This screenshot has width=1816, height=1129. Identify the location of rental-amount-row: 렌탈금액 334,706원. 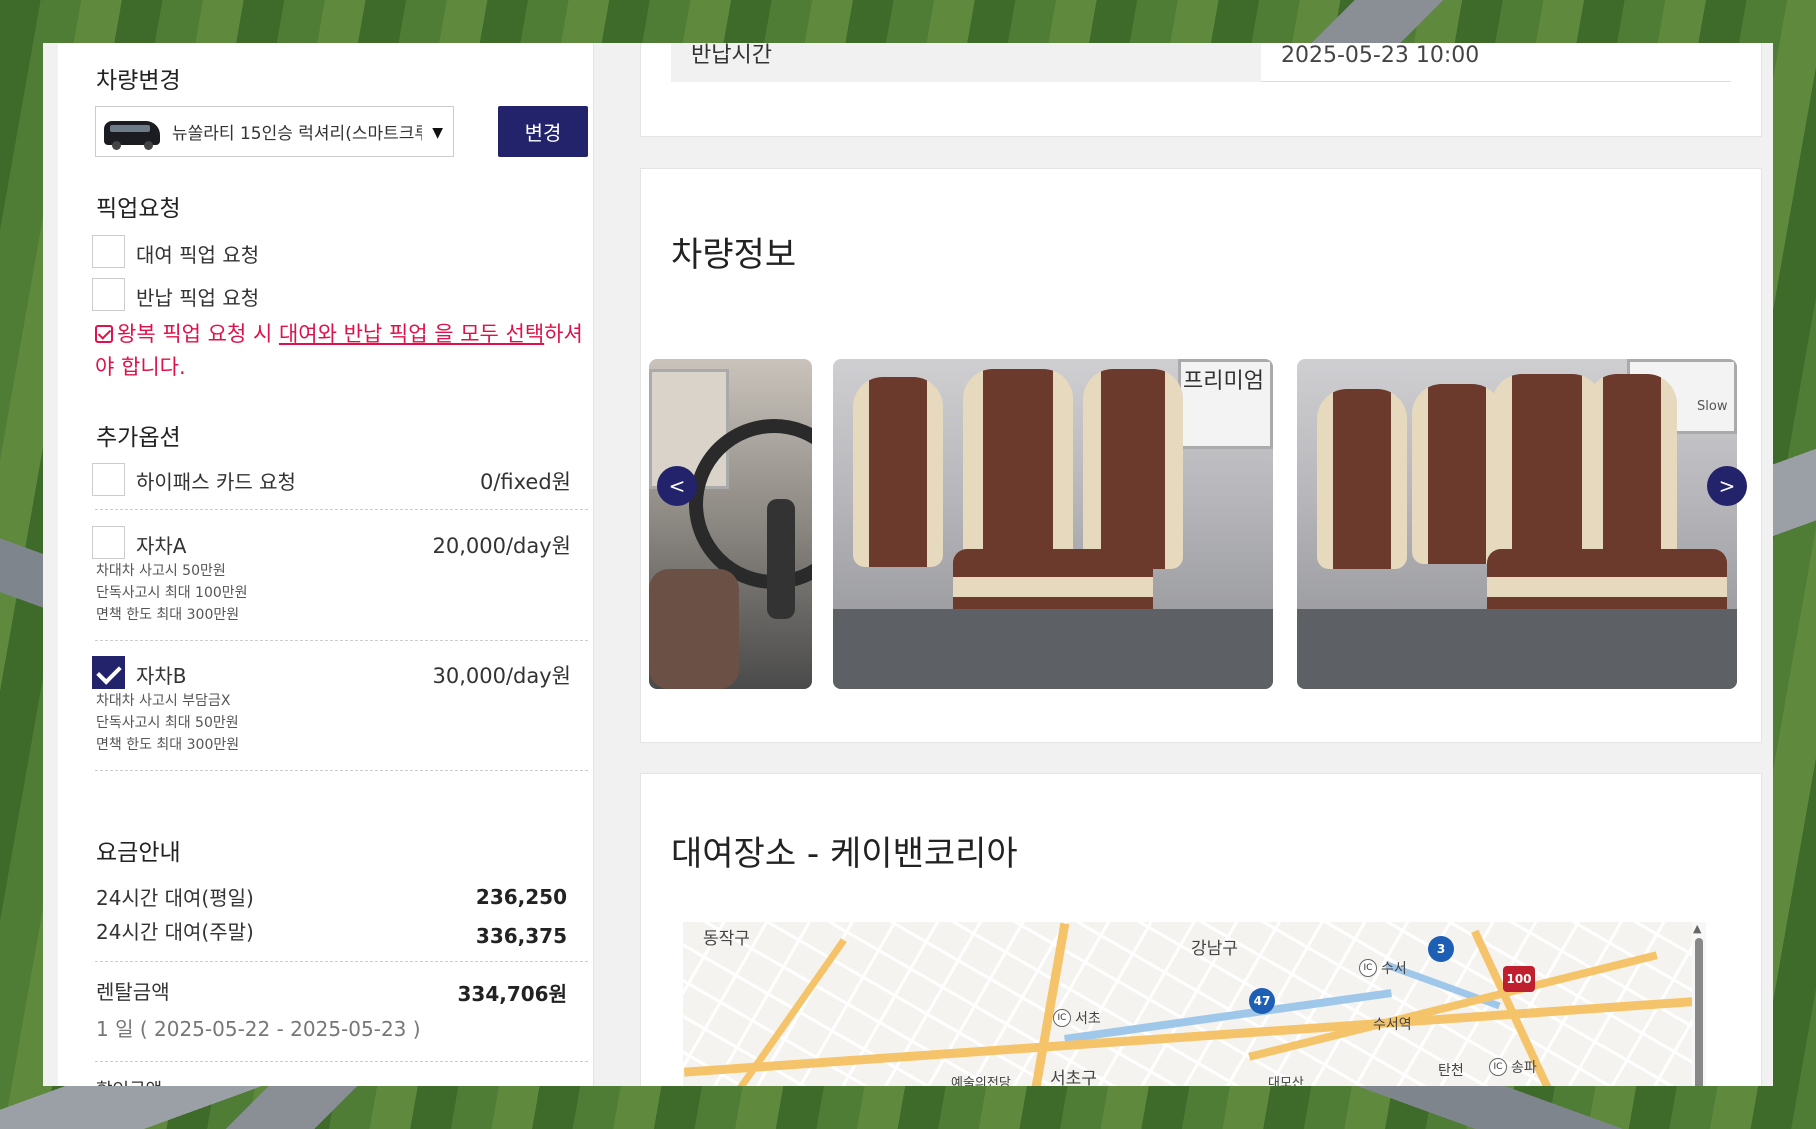
(342, 991).